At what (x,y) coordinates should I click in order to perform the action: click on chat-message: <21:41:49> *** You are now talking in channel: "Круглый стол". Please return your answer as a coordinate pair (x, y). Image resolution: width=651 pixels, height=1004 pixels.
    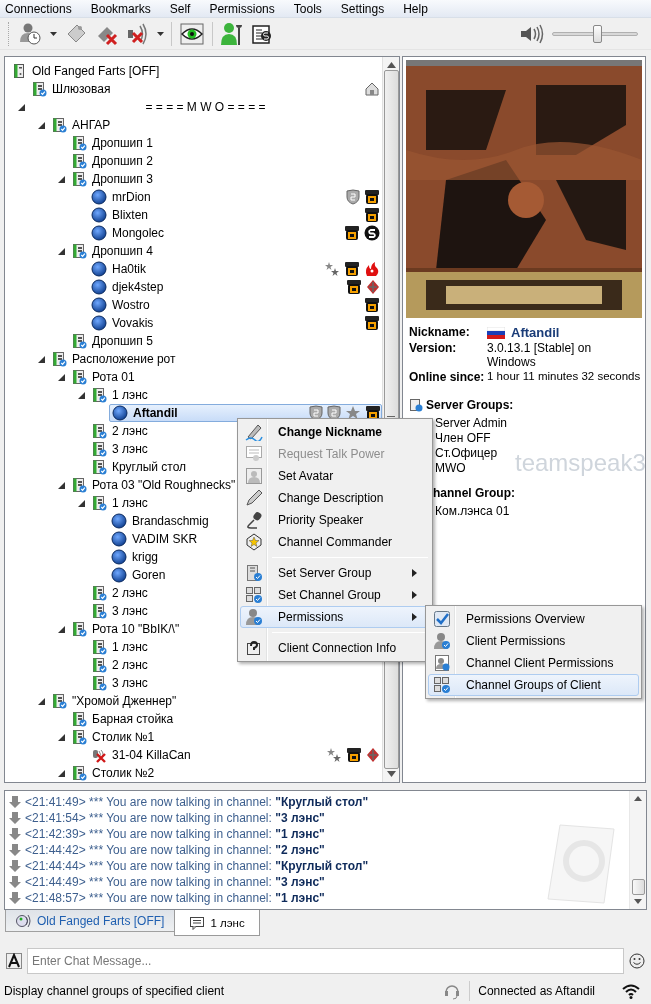
    Looking at the image, I should click on (197, 802).